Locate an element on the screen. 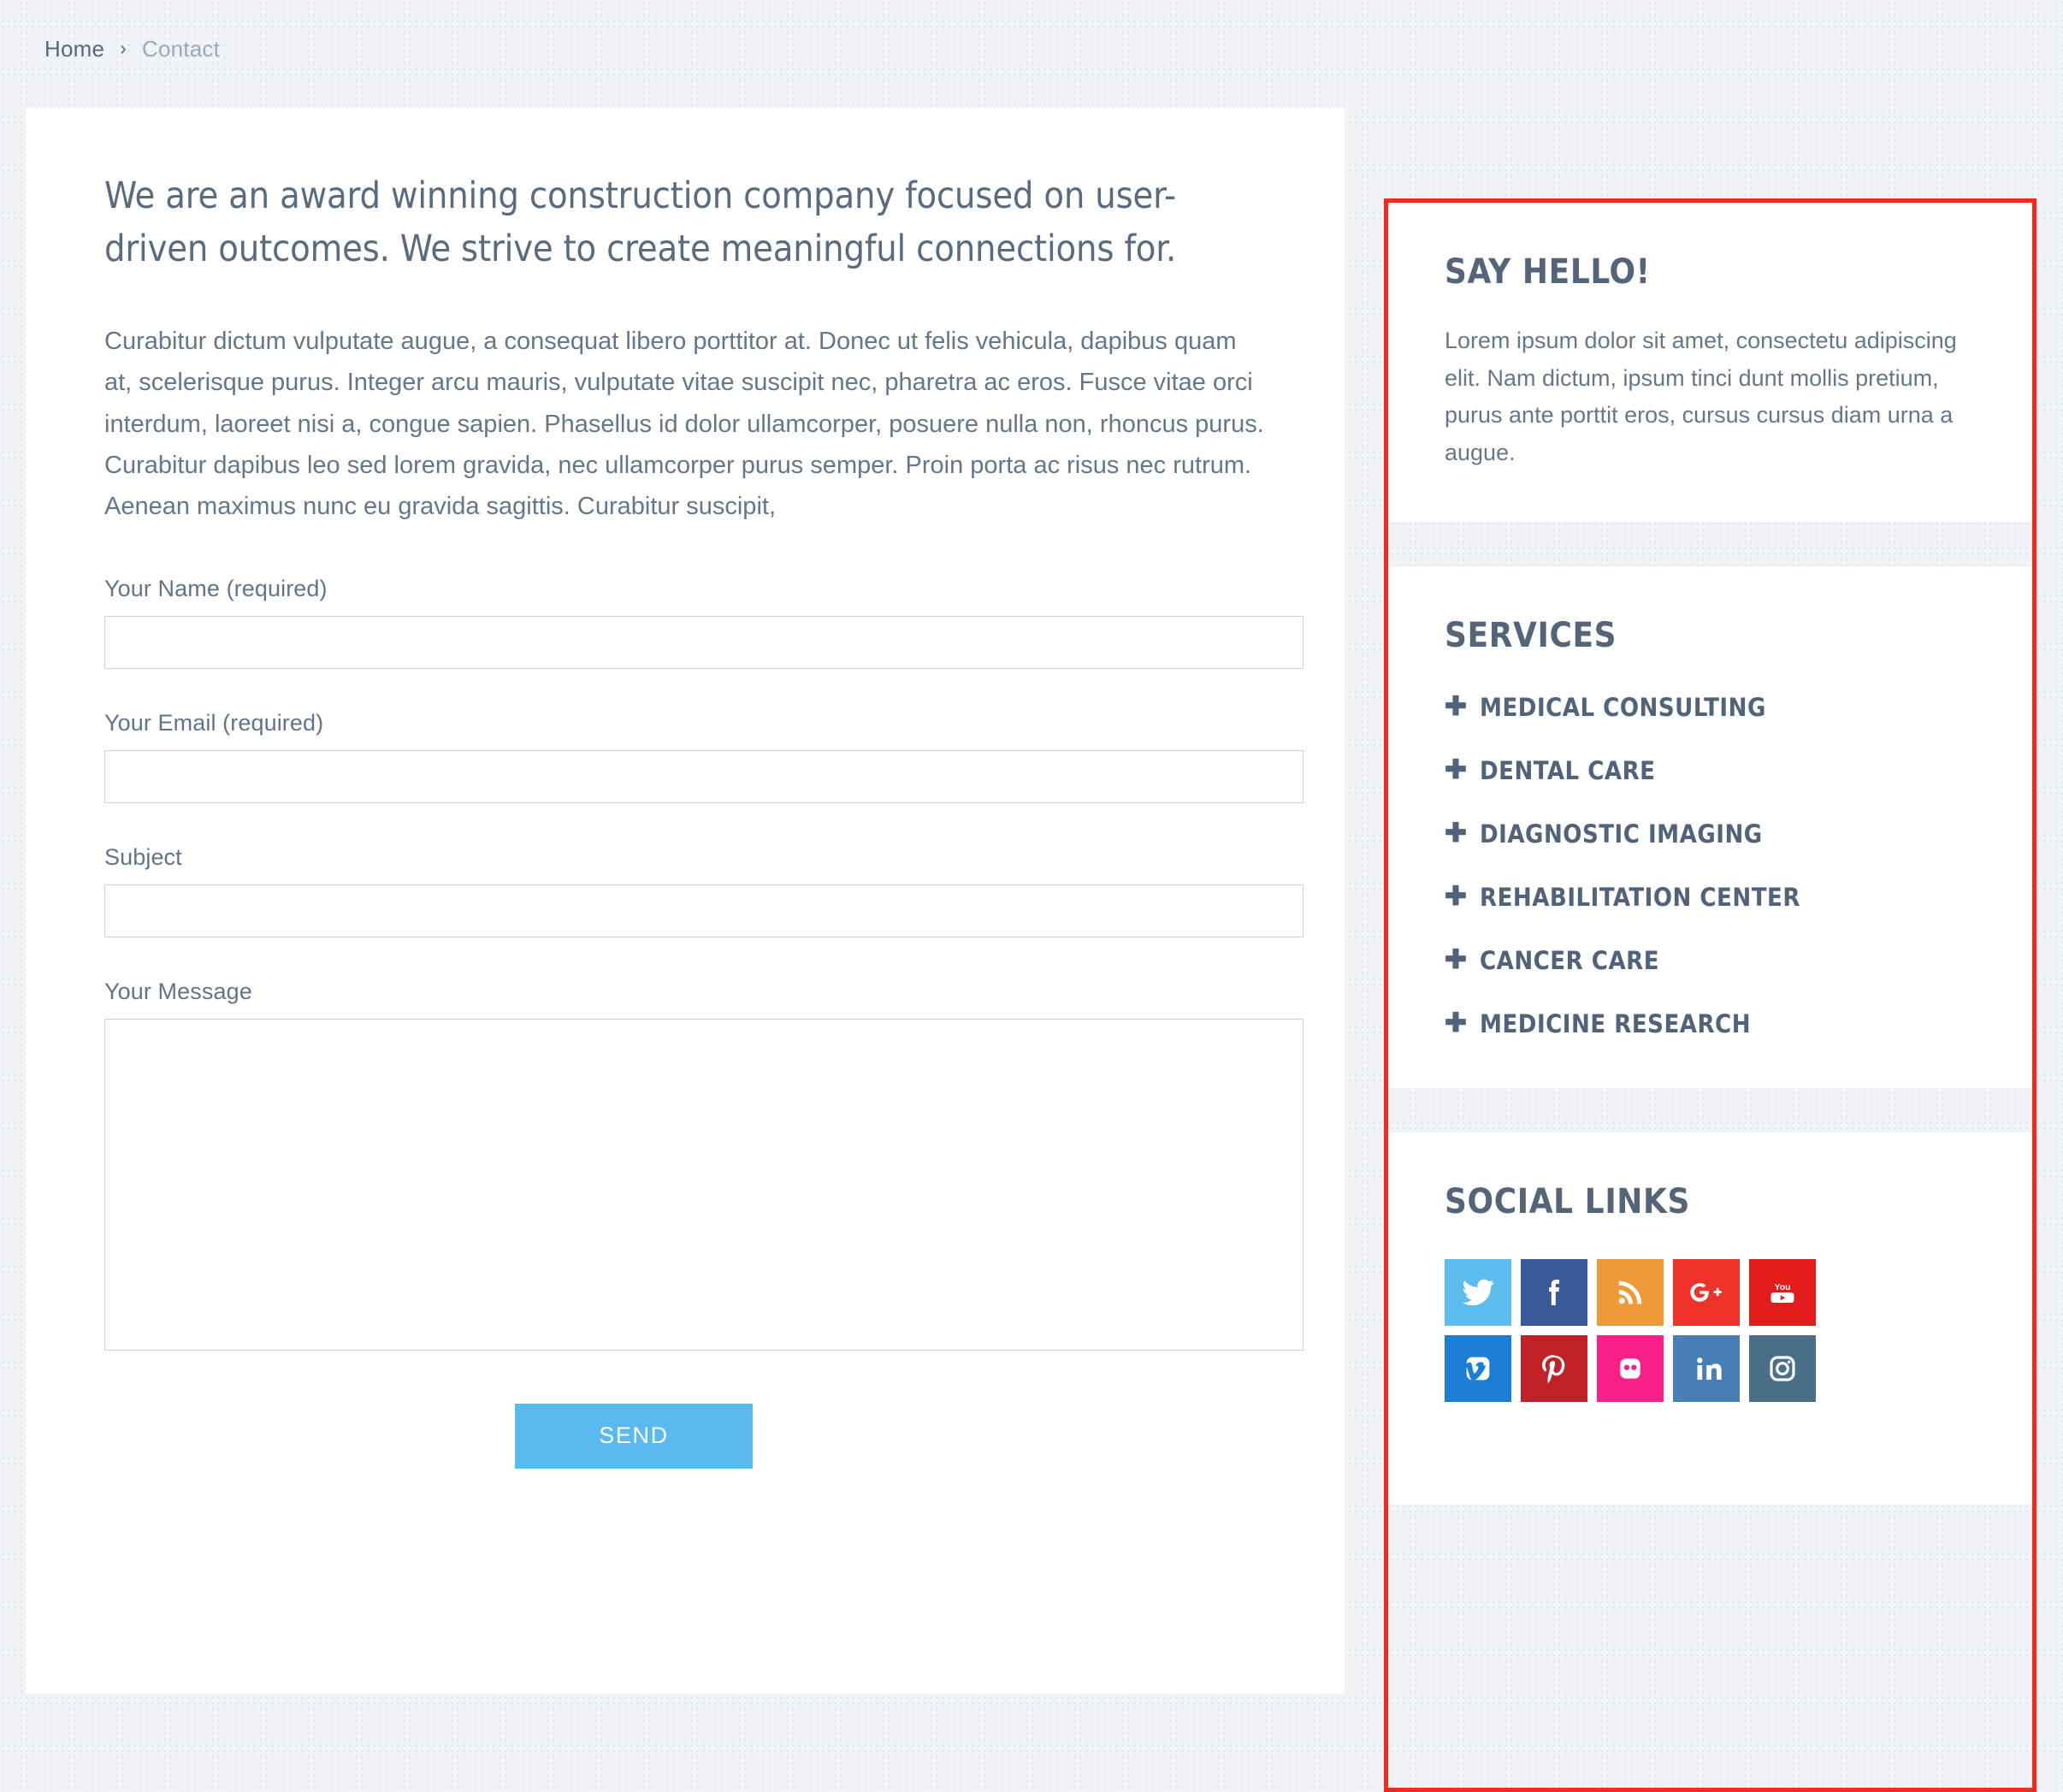  service-item-rehabilitation-center: ✚ REHABILITATION CENTER is located at coordinates (1711, 897).